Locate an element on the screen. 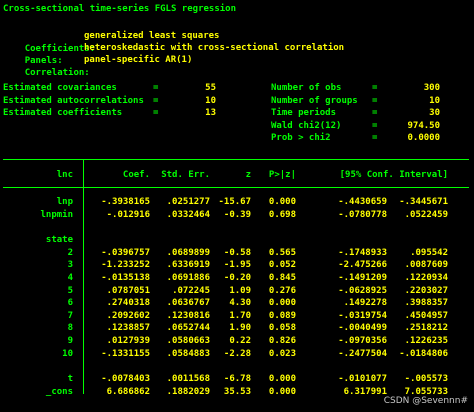 This screenshot has height=412, width=474. cell-value: -.0184806 is located at coordinates (423, 353).